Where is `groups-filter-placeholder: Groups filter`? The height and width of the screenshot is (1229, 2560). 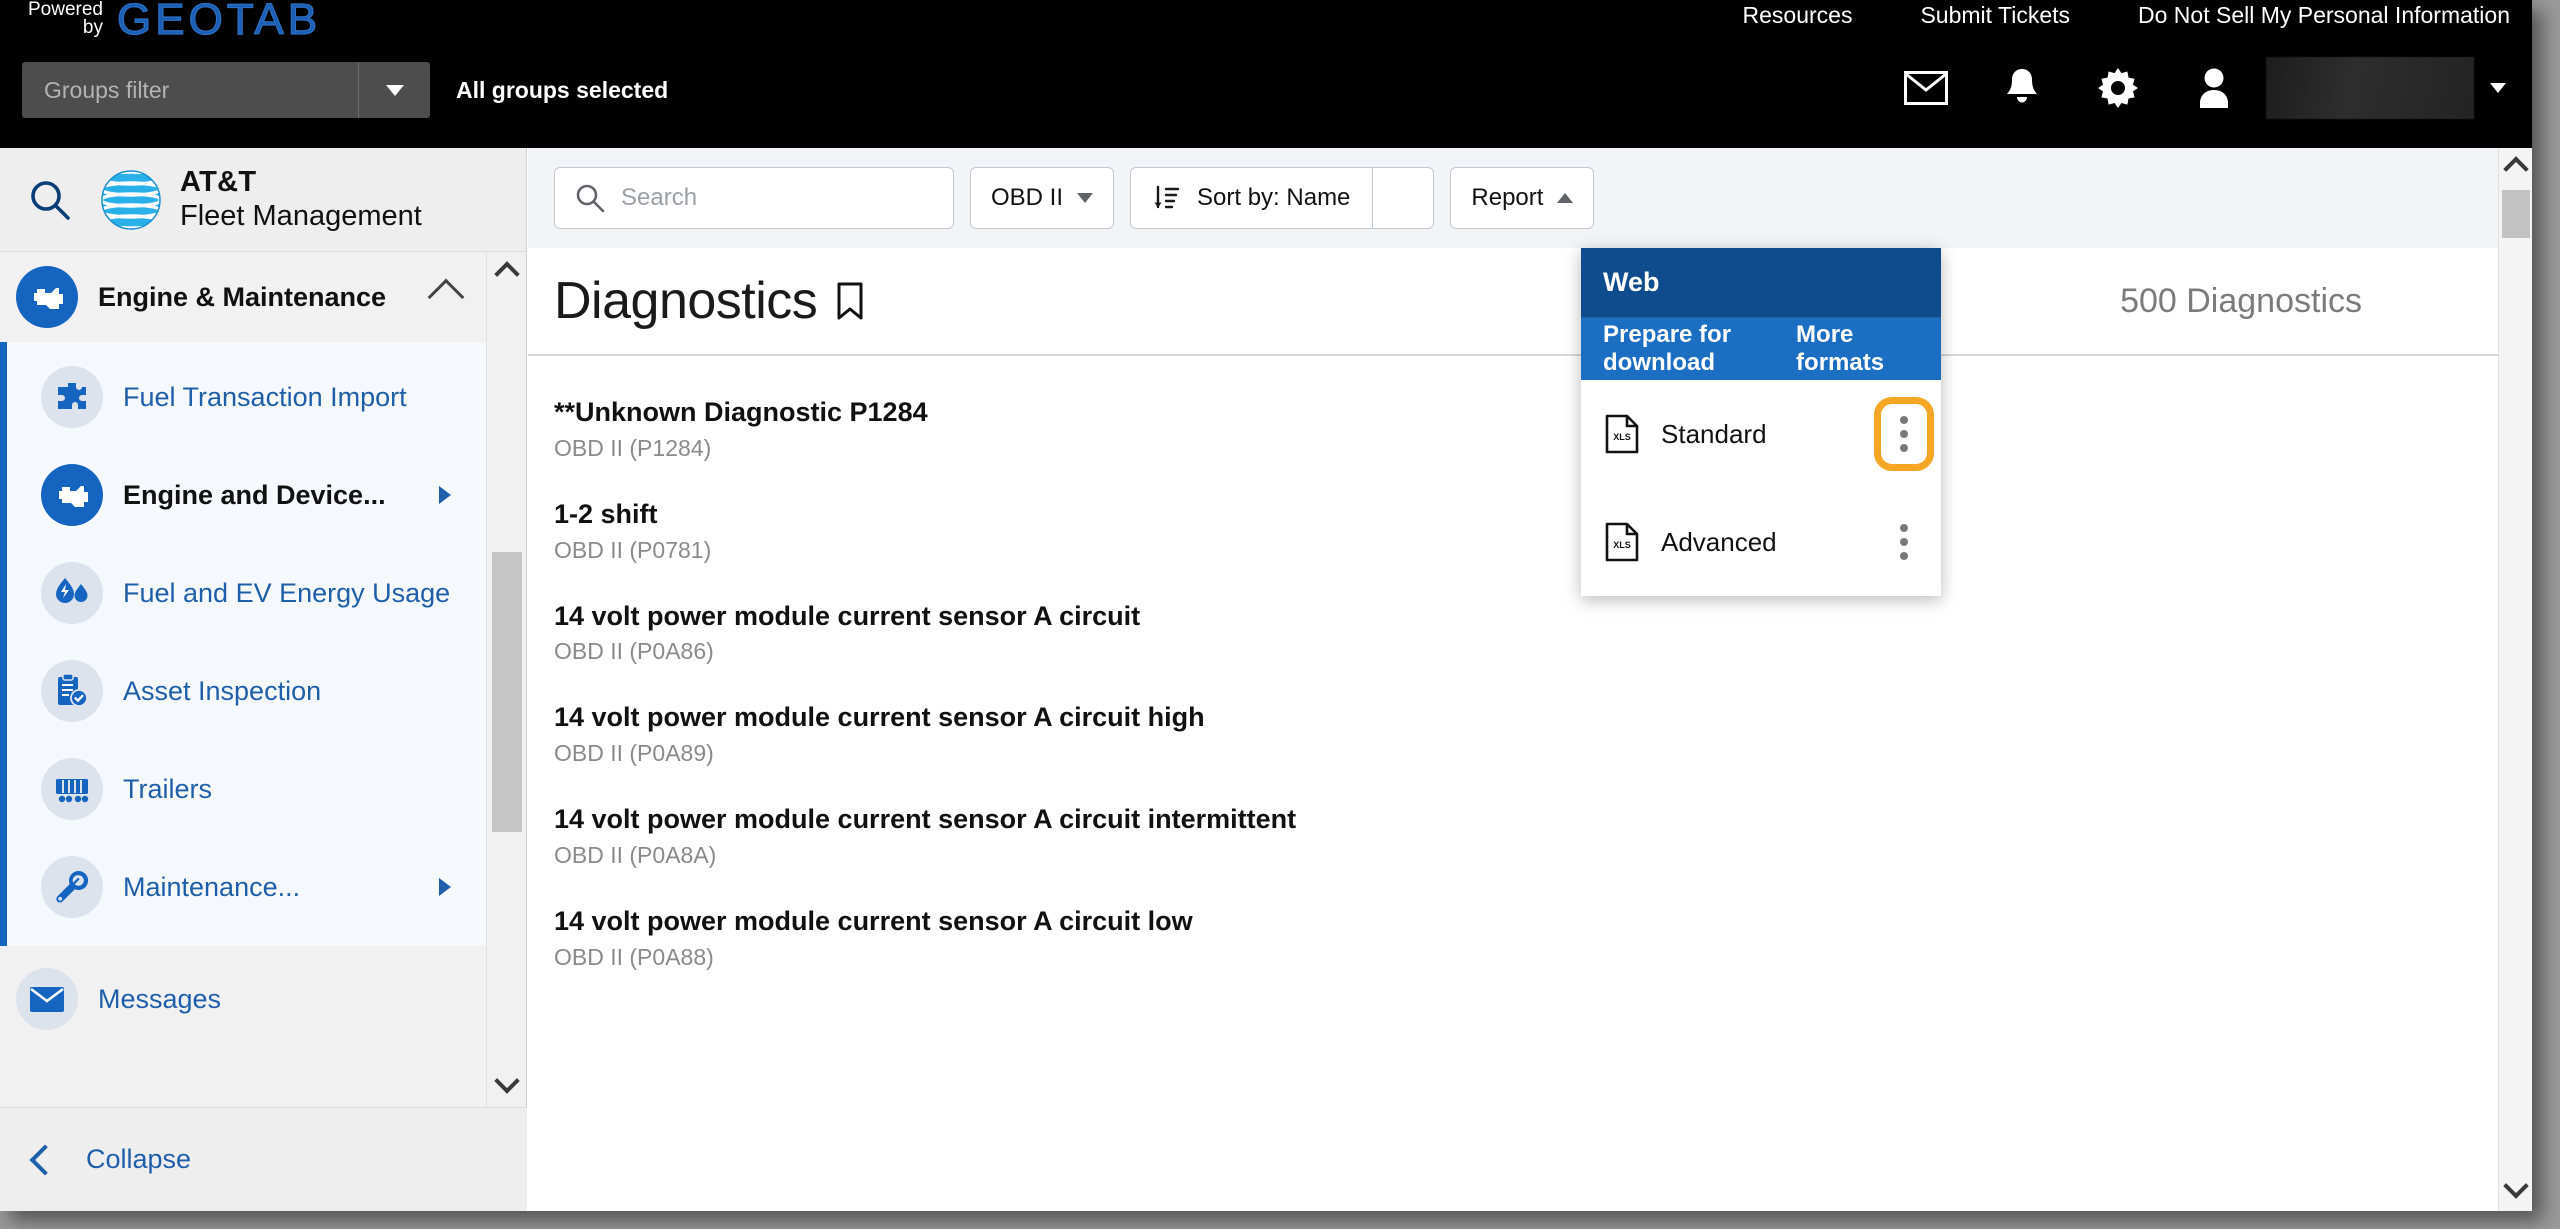 groups-filter-placeholder: Groups filter is located at coordinates (190, 90).